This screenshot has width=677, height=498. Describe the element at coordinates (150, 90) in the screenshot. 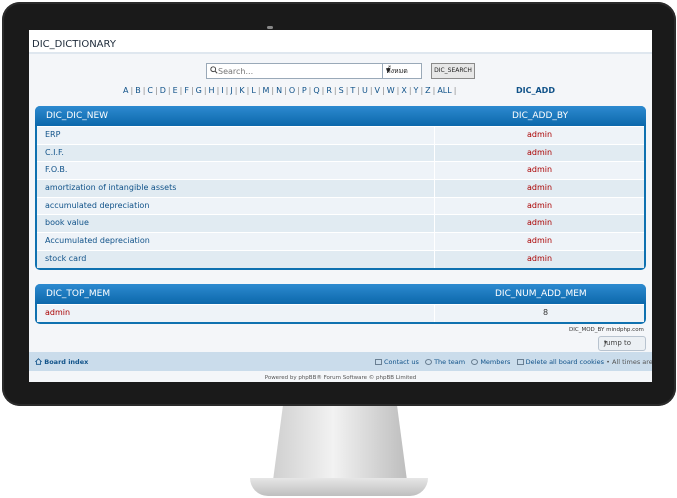

I see `alpha-link-c: C` at that location.